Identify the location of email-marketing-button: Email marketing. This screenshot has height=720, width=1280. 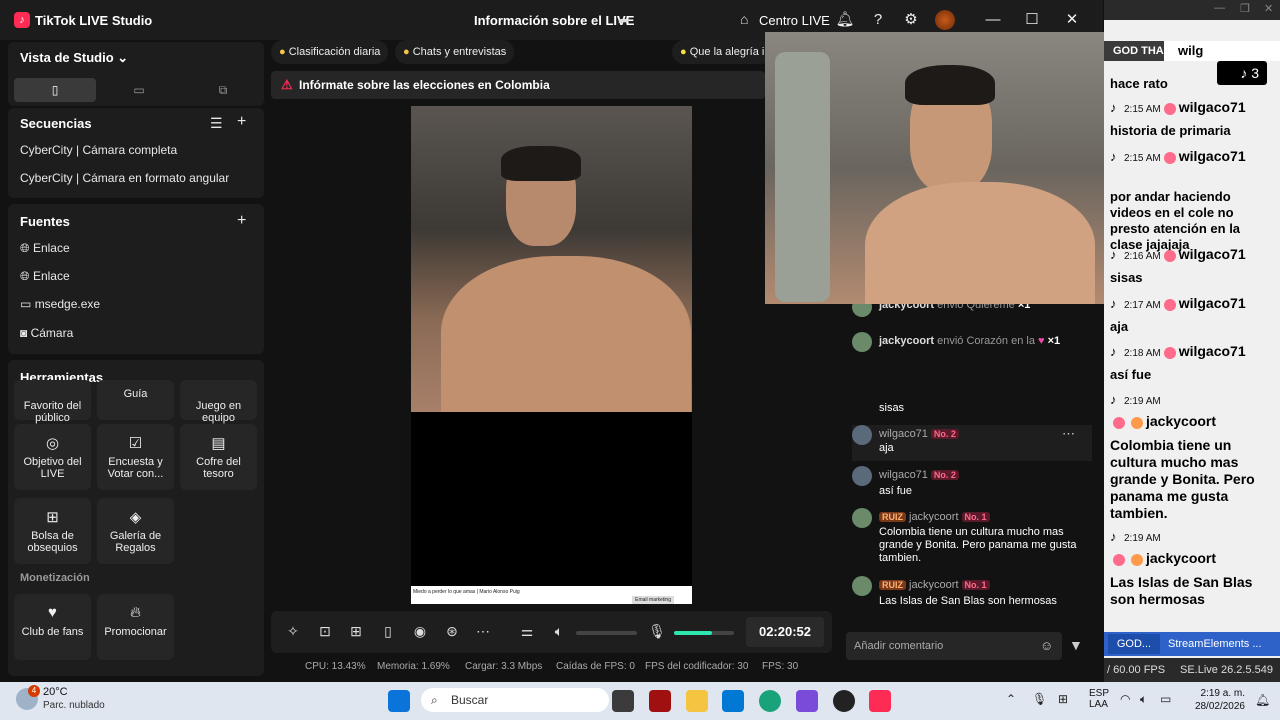
(653, 600).